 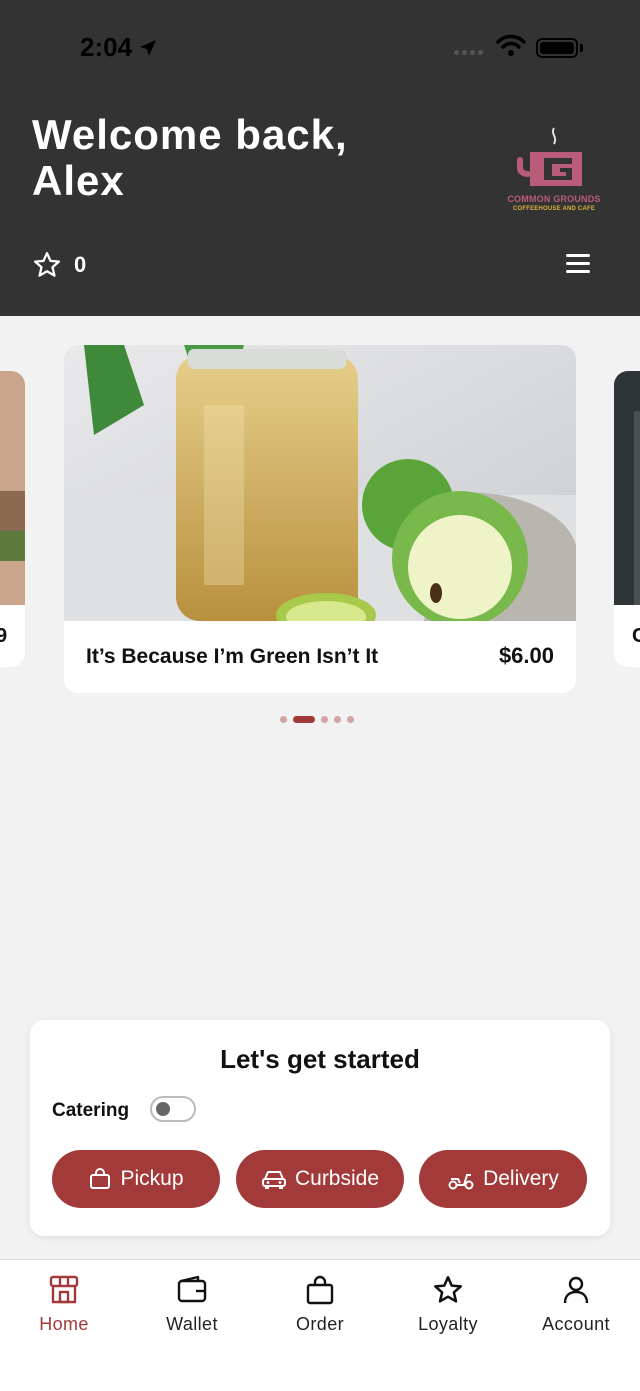 I want to click on toggle-knob, so click(x=163, y=1109).